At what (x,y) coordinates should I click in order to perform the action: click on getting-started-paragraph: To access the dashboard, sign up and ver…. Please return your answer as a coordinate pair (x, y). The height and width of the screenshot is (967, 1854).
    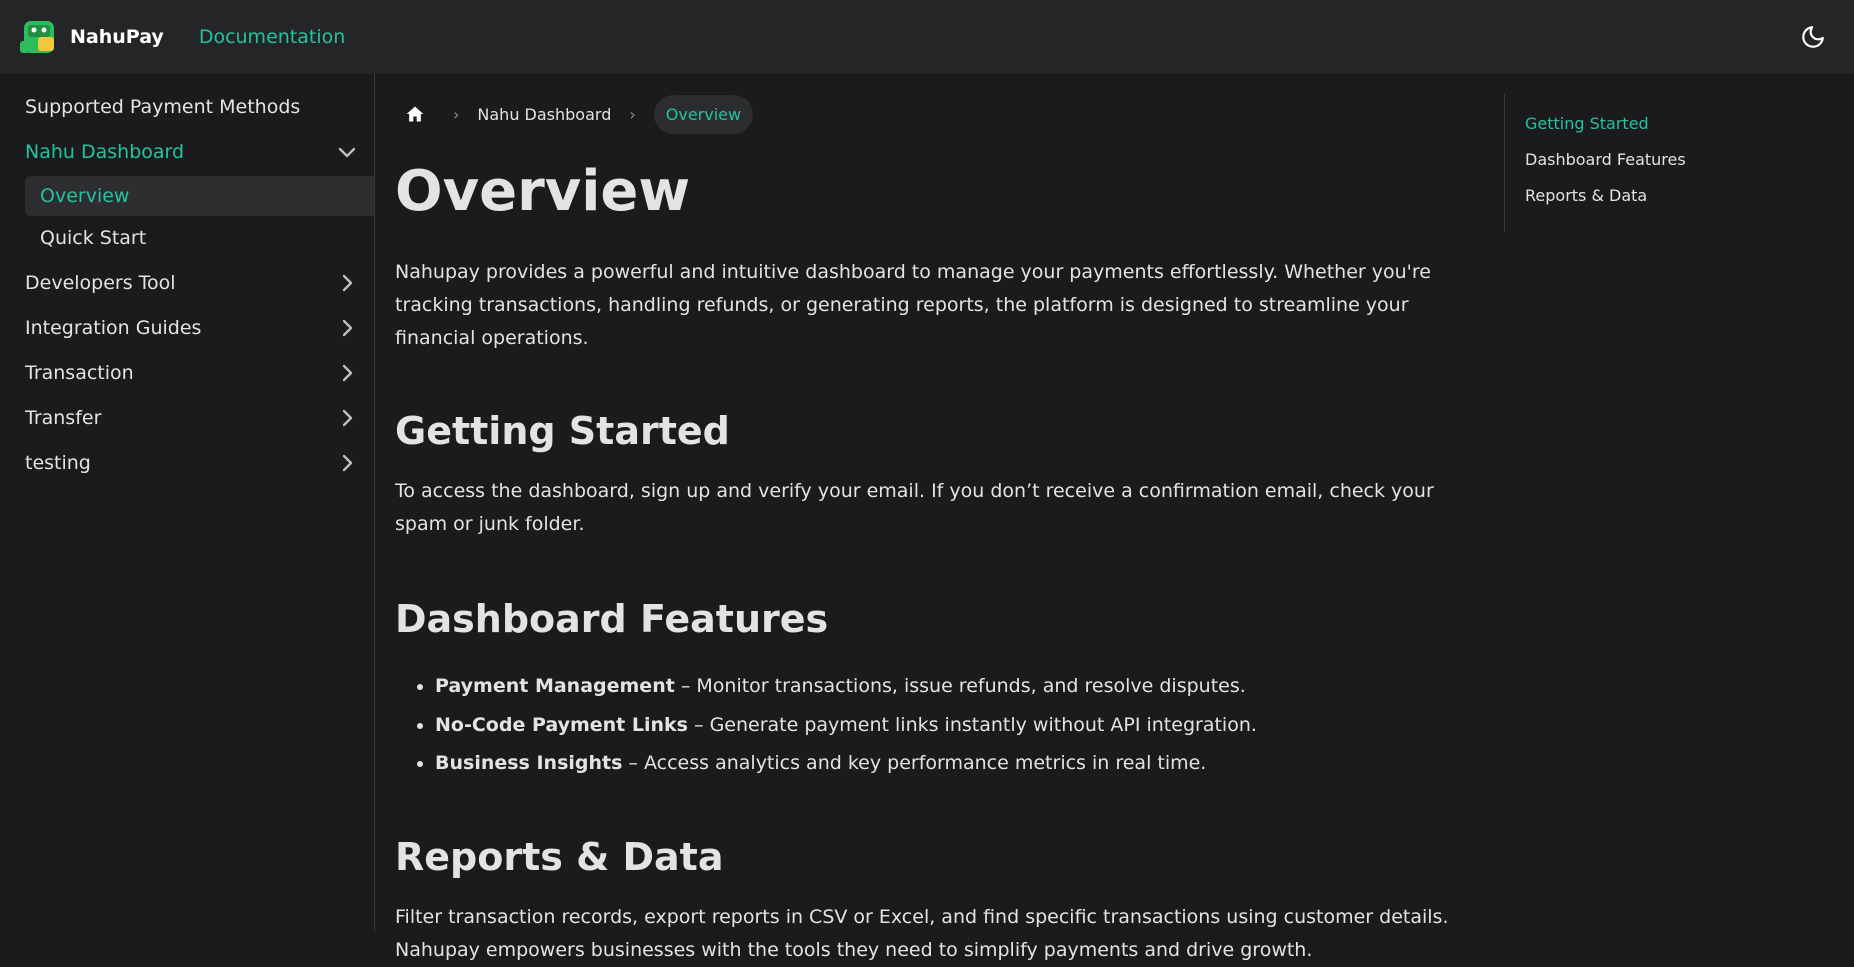
    Looking at the image, I should click on (914, 507).